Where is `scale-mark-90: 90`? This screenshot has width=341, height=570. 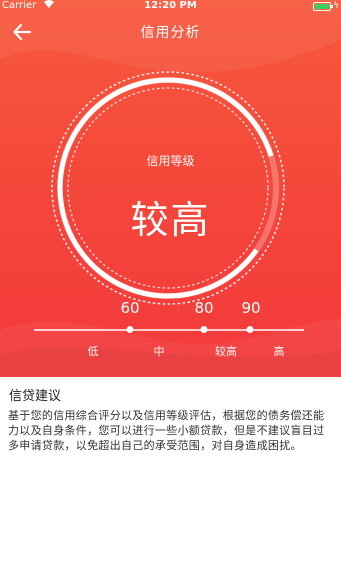
scale-mark-90: 90 is located at coordinates (251, 308).